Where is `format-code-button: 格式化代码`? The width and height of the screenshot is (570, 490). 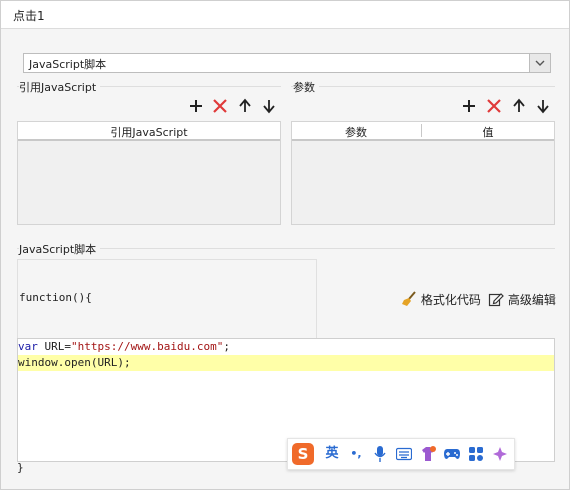 format-code-button: 格式化代码 is located at coordinates (441, 299).